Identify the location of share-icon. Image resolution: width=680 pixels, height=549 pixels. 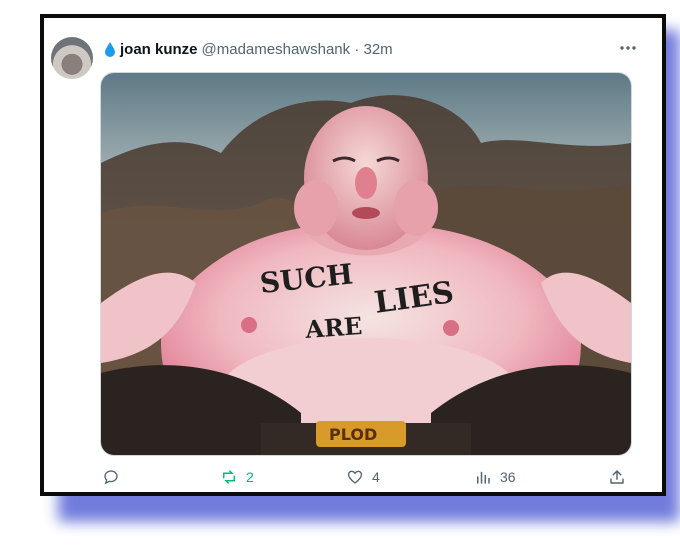
(617, 477).